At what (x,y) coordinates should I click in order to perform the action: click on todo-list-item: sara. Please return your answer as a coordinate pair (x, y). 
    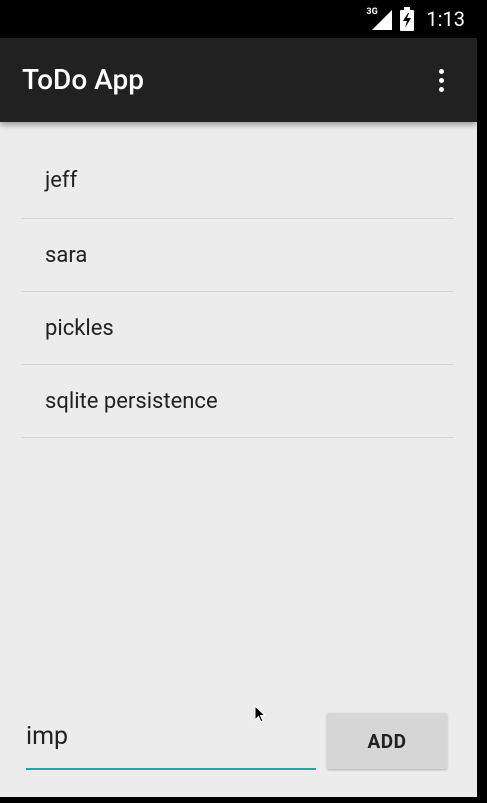
    Looking at the image, I should click on (237, 255).